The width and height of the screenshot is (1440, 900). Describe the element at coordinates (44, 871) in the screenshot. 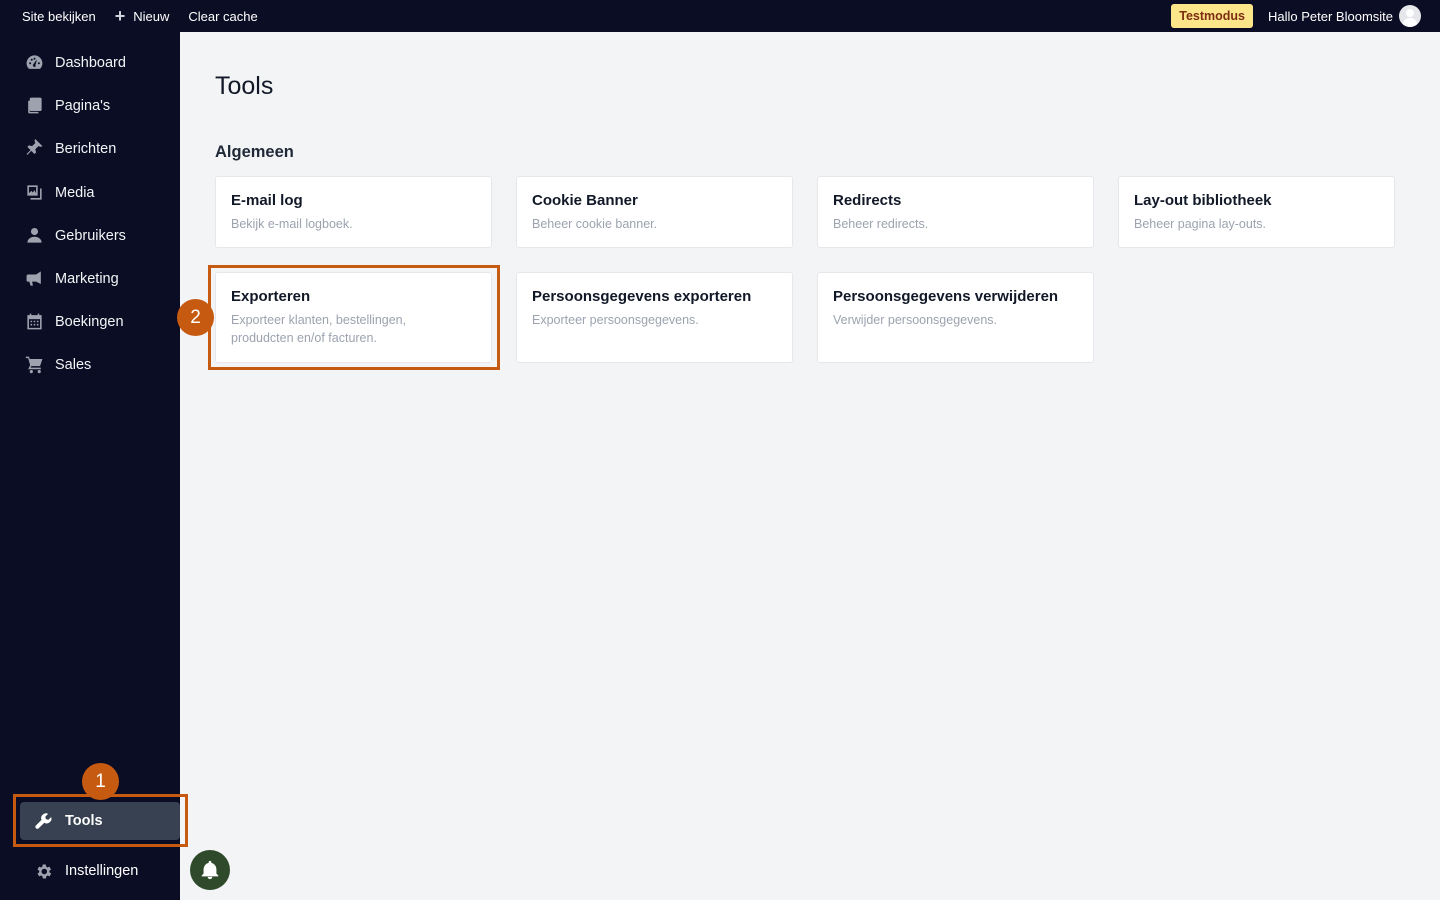

I see `gear-icon` at that location.